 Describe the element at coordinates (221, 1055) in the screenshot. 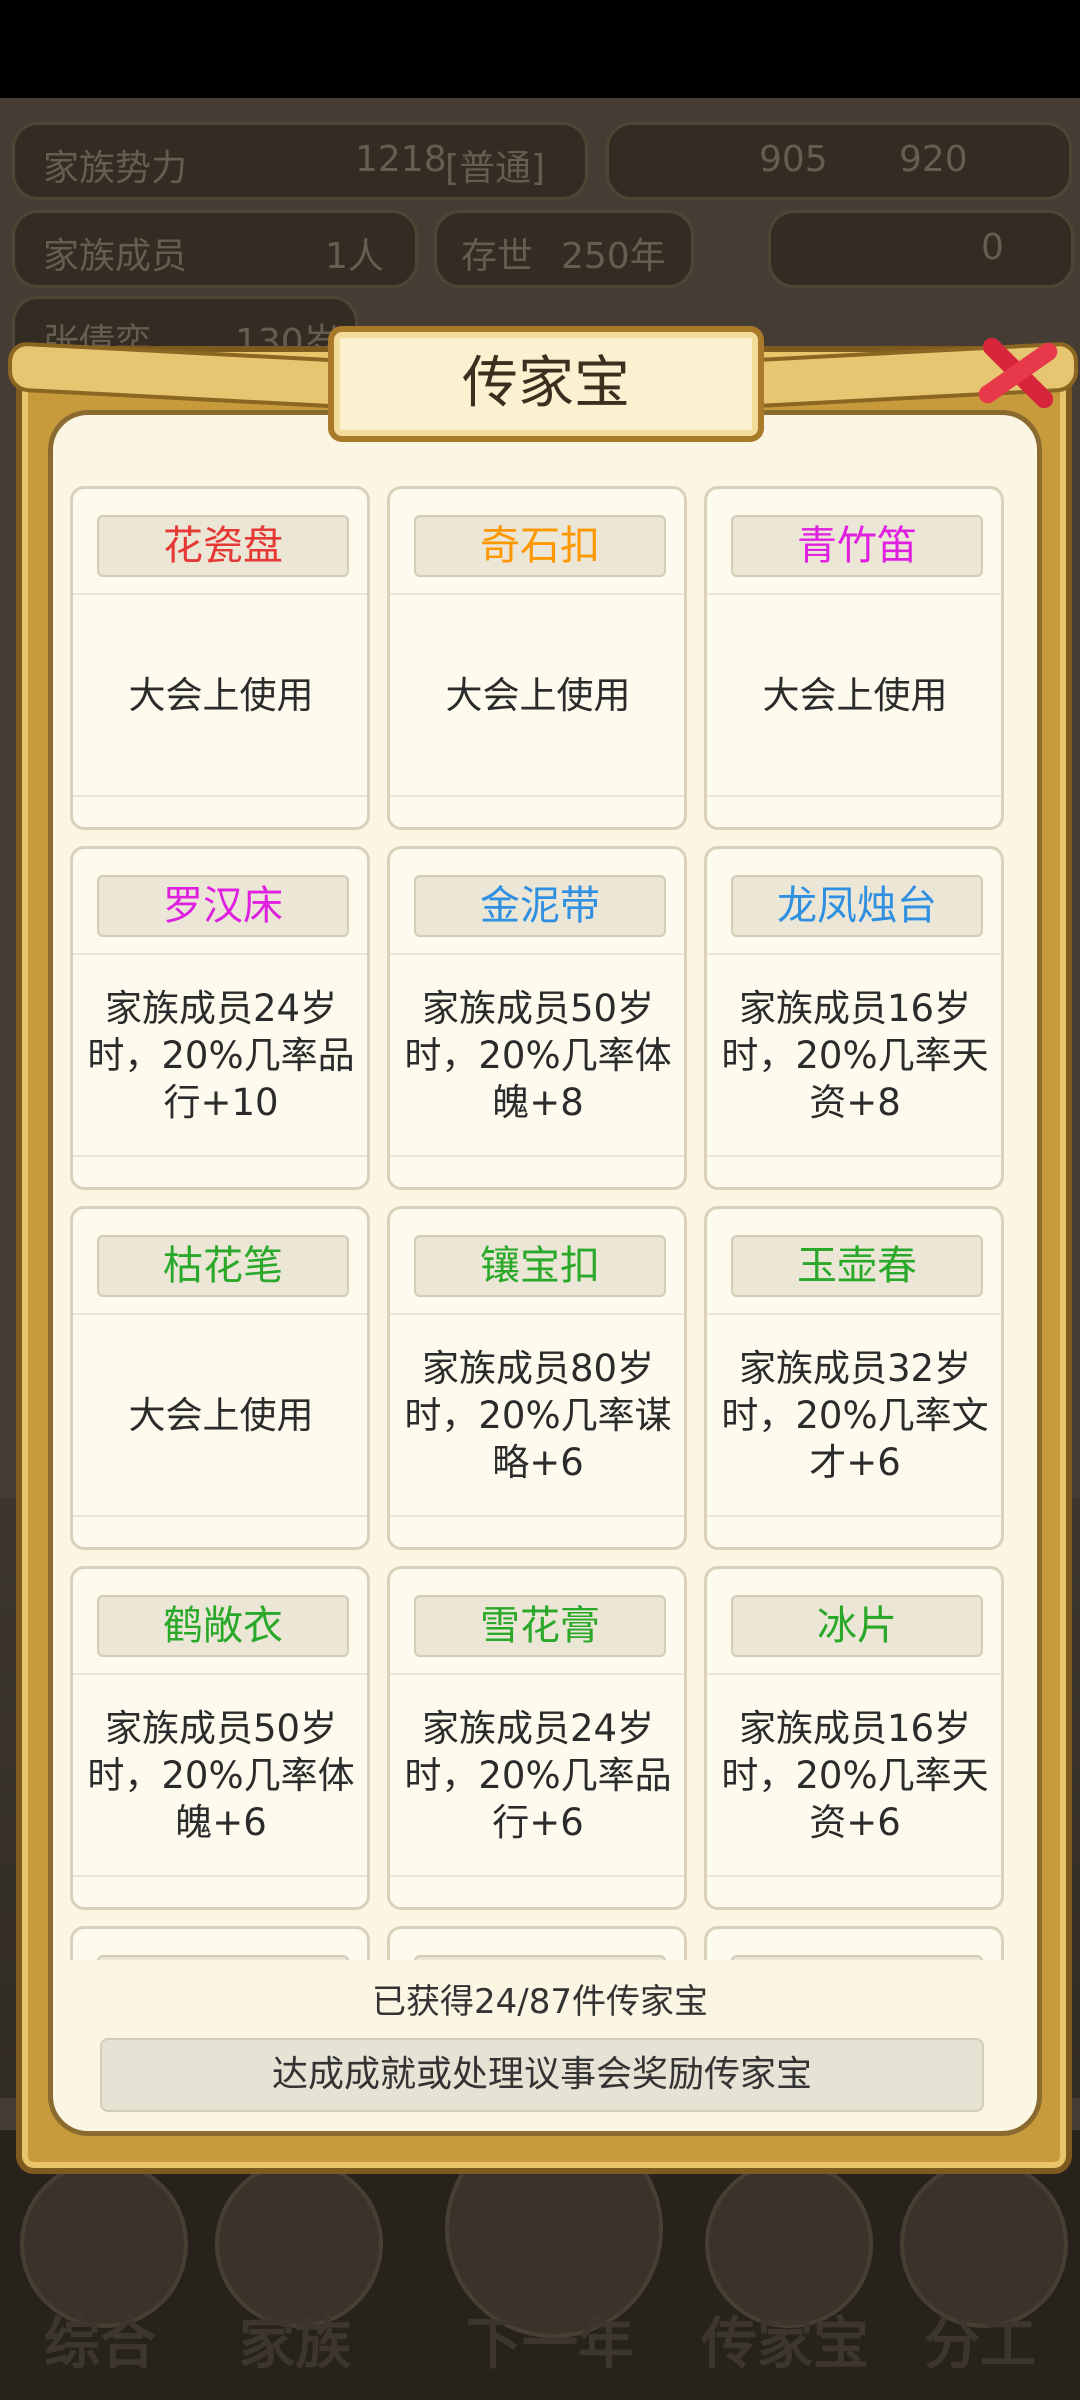

I see `heirloom-effect: 家族成员24岁时，20%几率品行+10` at that location.